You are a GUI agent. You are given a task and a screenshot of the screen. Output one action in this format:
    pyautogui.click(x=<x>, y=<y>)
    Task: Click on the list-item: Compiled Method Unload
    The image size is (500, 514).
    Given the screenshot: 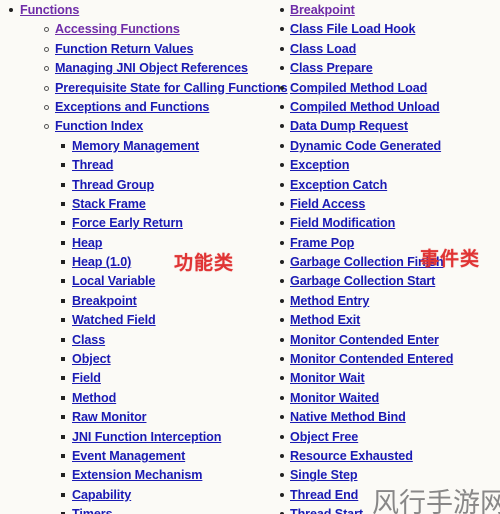 What is the action you would take?
    pyautogui.click(x=388, y=106)
    